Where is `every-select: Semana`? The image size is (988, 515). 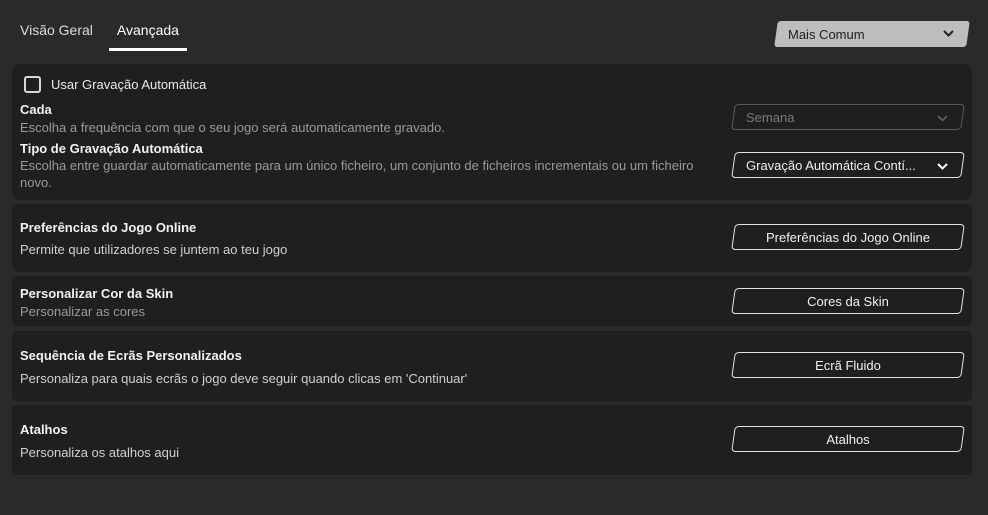
every-select: Semana is located at coordinates (848, 117).